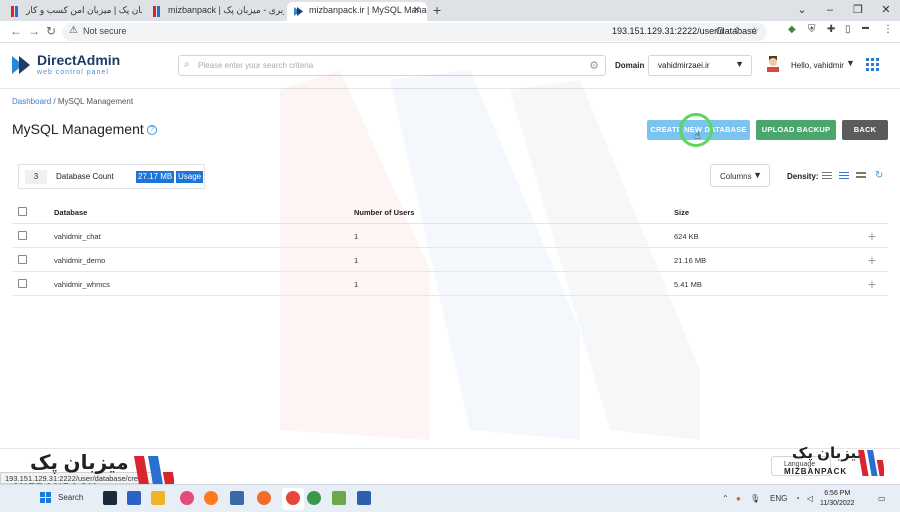 The image size is (900, 512). I want to click on columns-label: Columns, so click(736, 176).